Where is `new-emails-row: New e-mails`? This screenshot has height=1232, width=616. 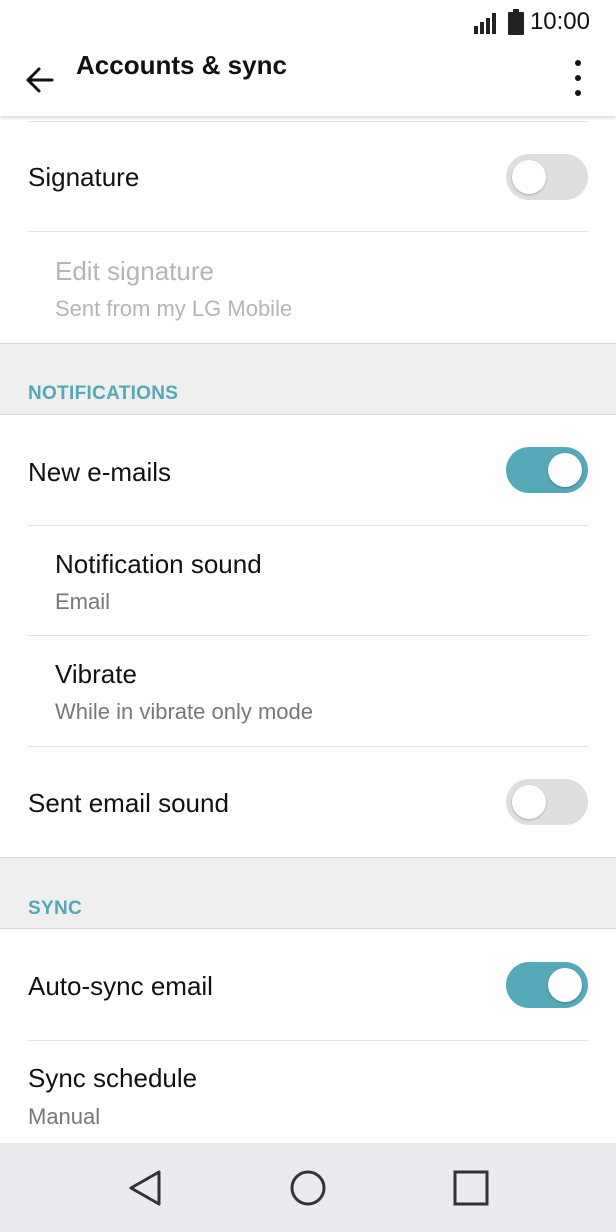 new-emails-row: New e-mails is located at coordinates (308, 470).